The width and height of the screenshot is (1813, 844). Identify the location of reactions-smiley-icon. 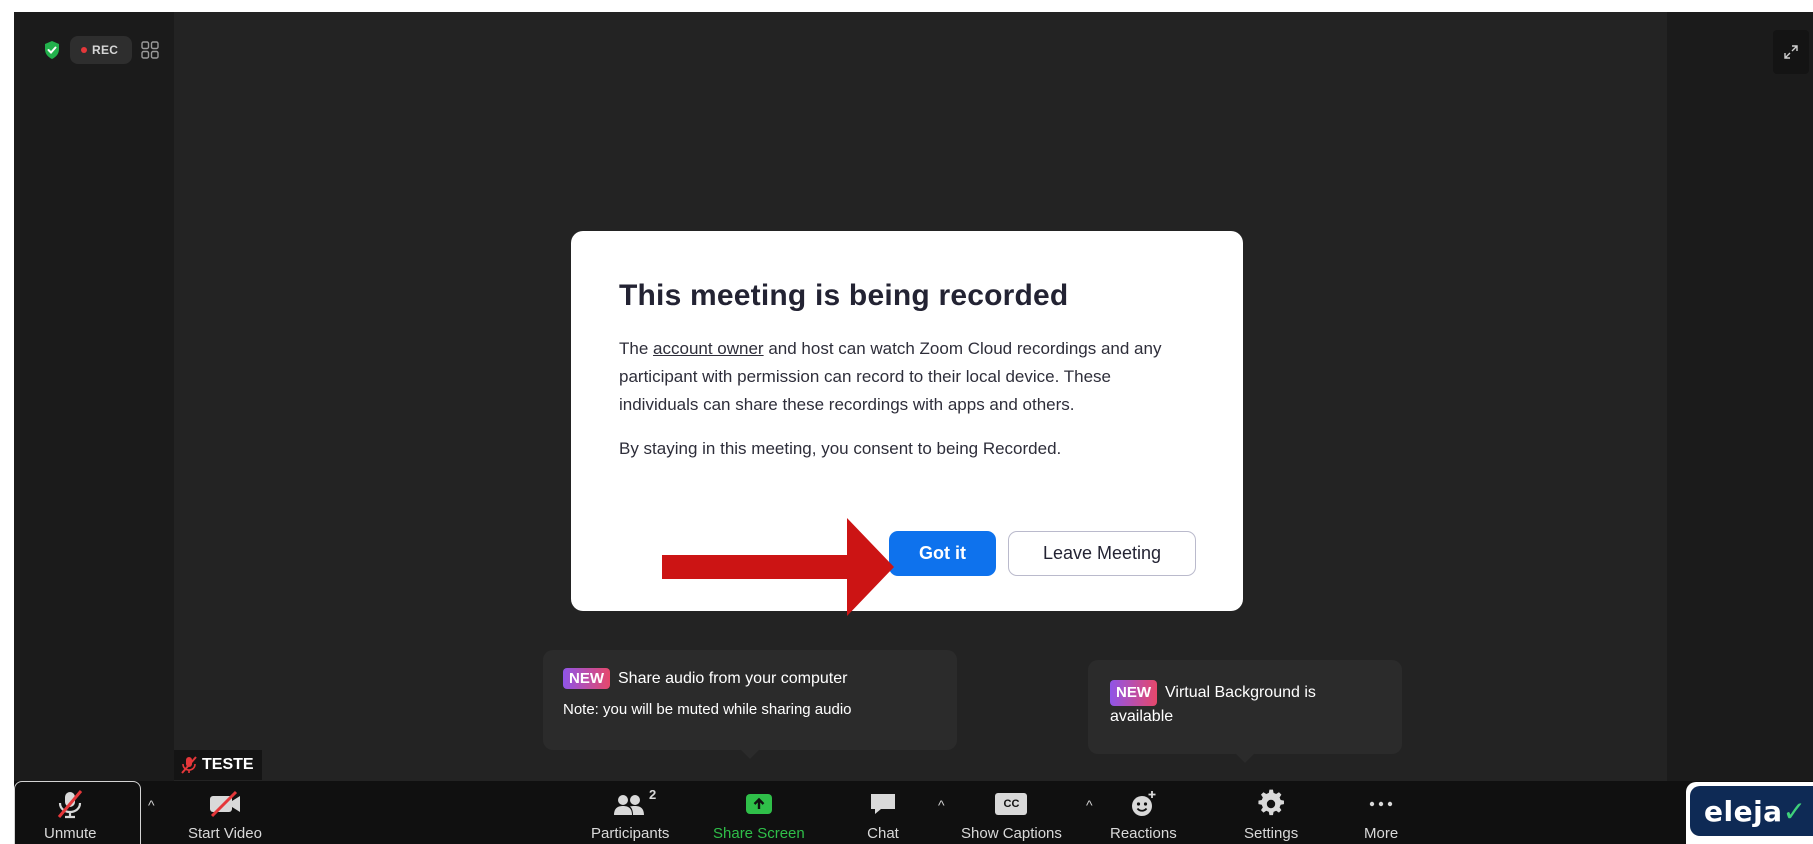
(1144, 803).